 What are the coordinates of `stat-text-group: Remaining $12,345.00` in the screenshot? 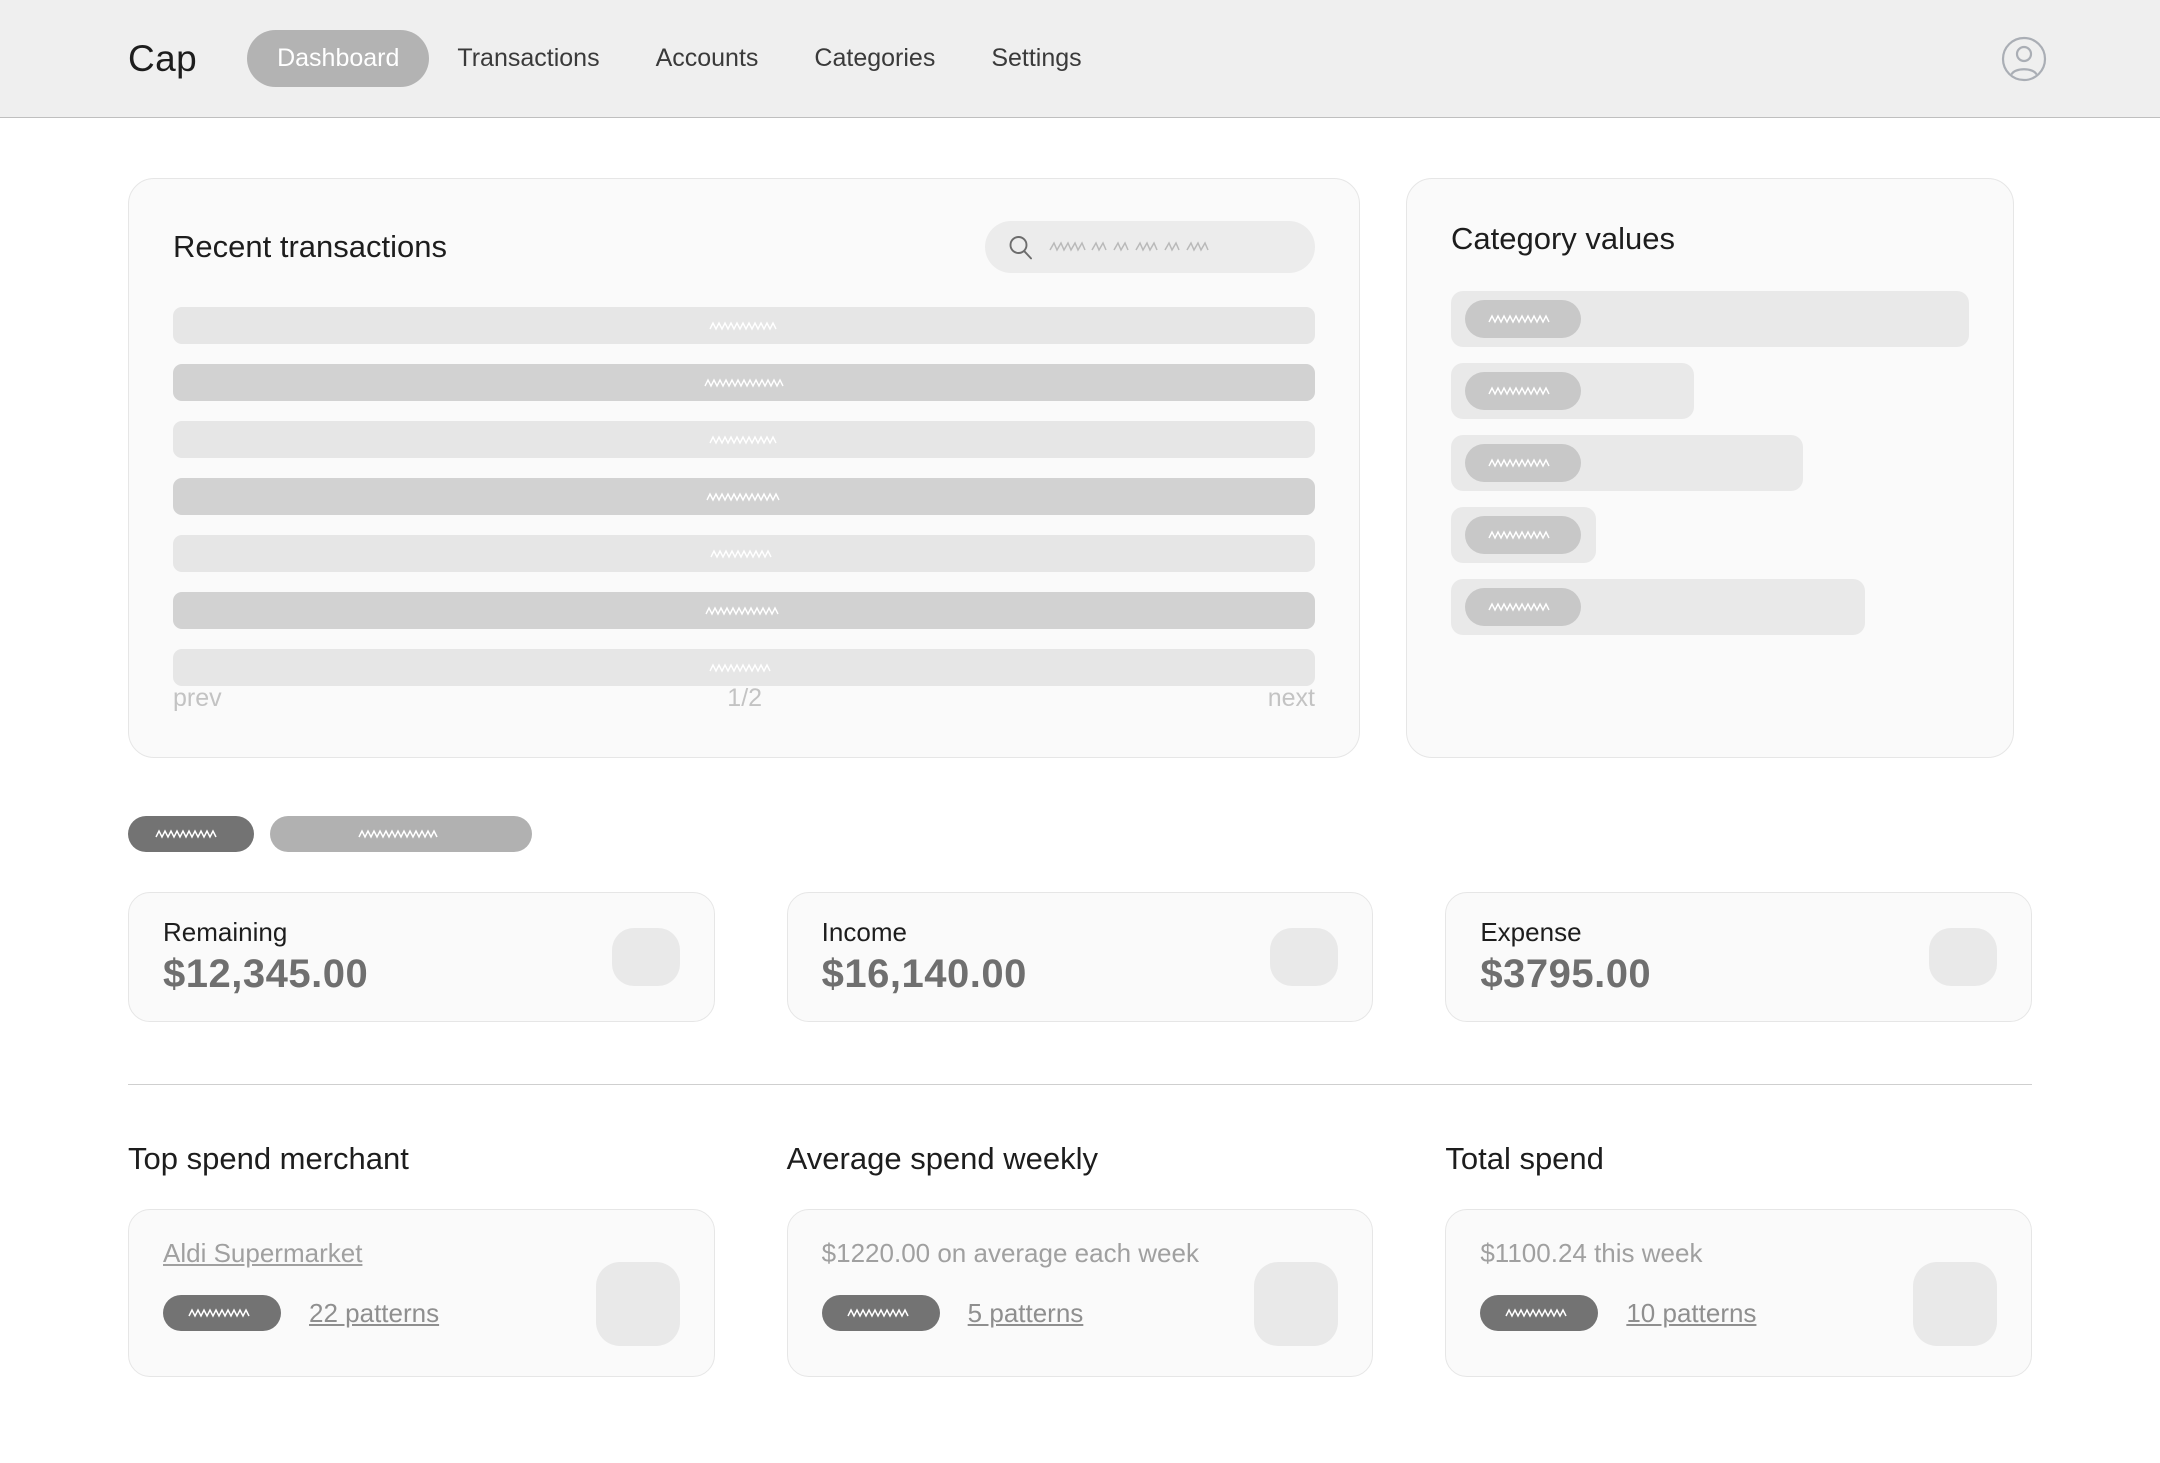 It's located at (265, 957).